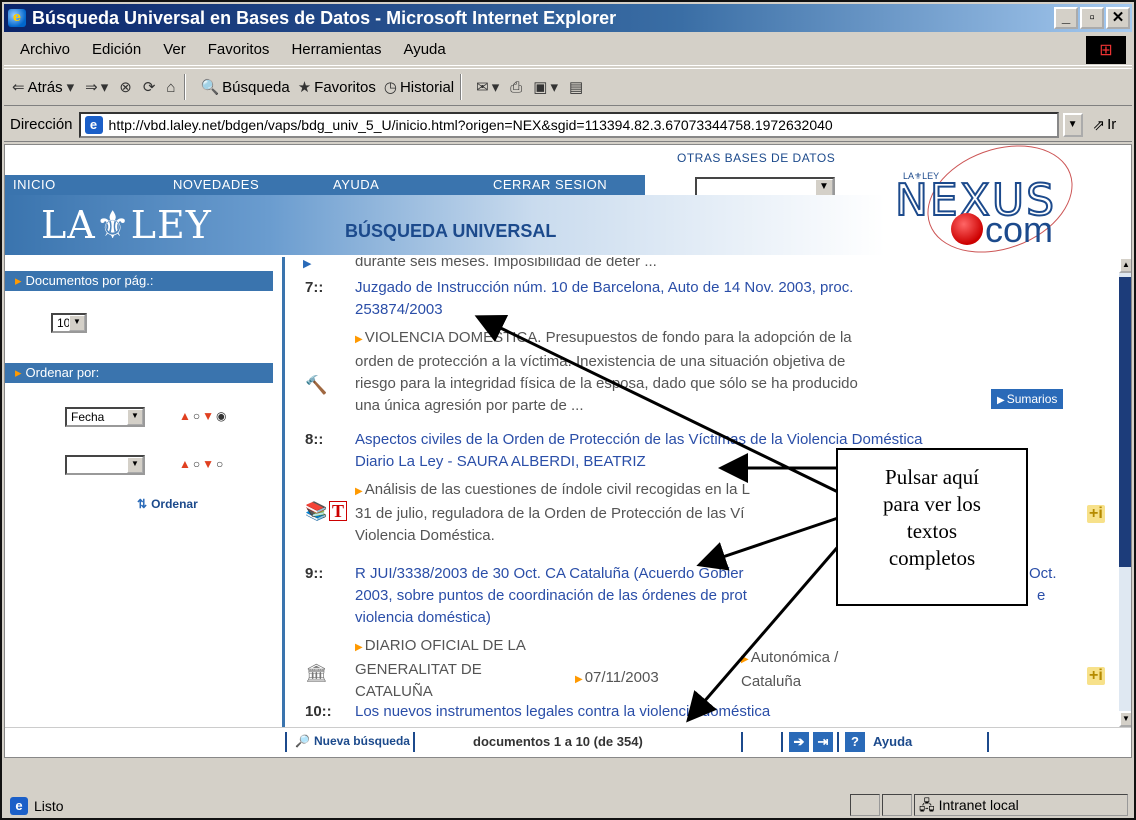 This screenshot has height=820, width=1136. I want to click on help-link: Ayuda, so click(892, 741).